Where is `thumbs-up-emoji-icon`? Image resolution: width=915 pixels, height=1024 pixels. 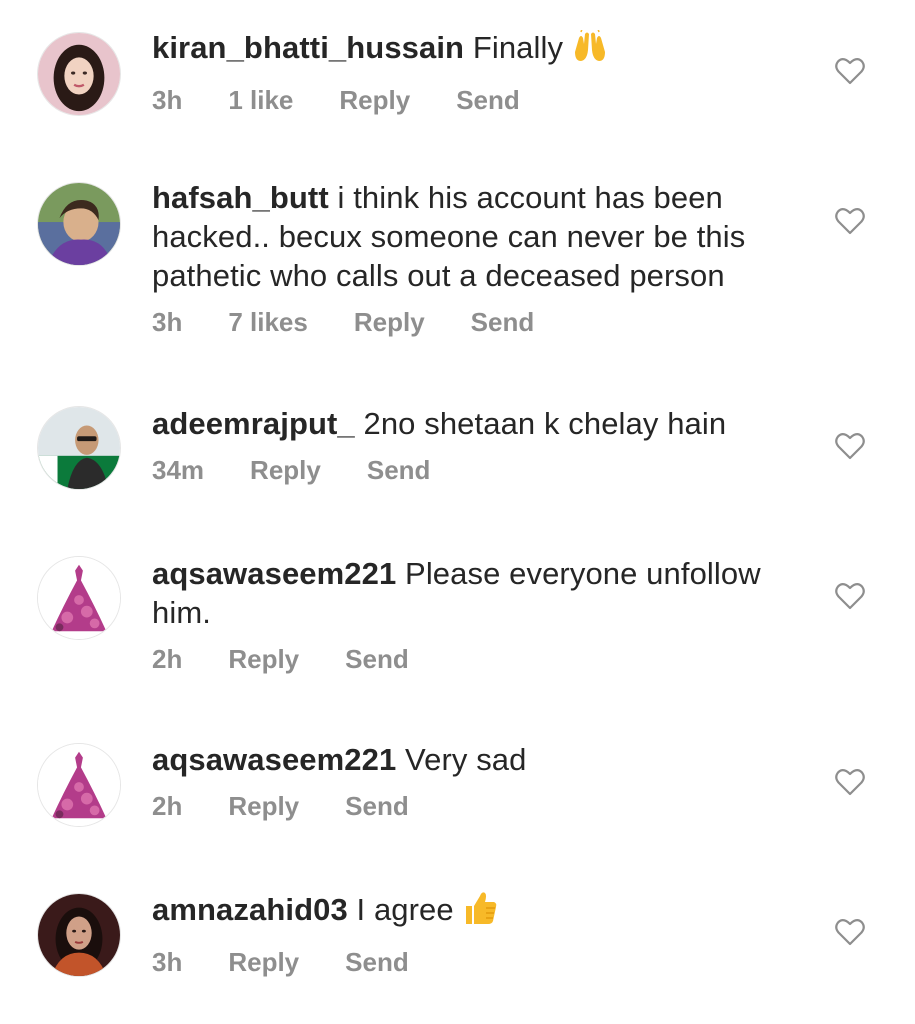 thumbs-up-emoji-icon is located at coordinates (480, 912).